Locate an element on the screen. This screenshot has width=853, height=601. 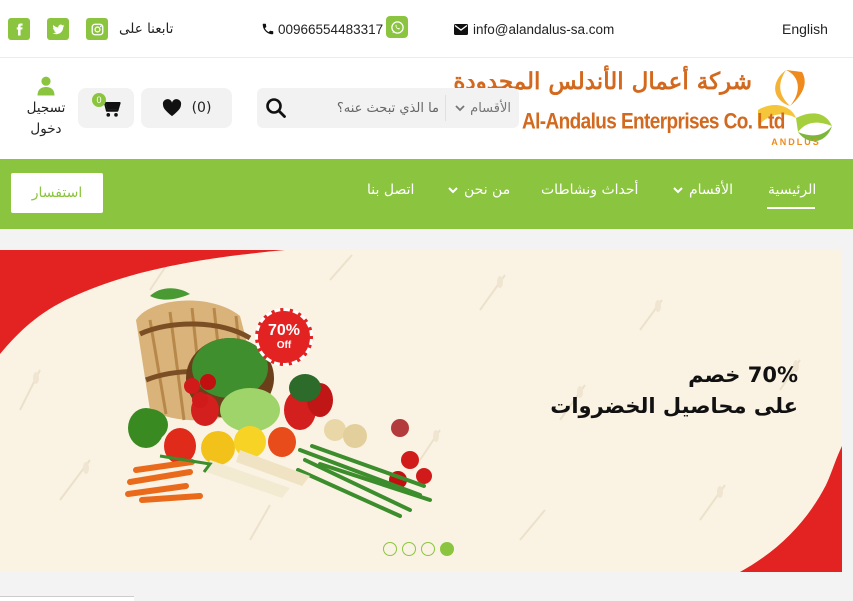
follow-us-label: تابعنا على is located at coordinates (146, 29).